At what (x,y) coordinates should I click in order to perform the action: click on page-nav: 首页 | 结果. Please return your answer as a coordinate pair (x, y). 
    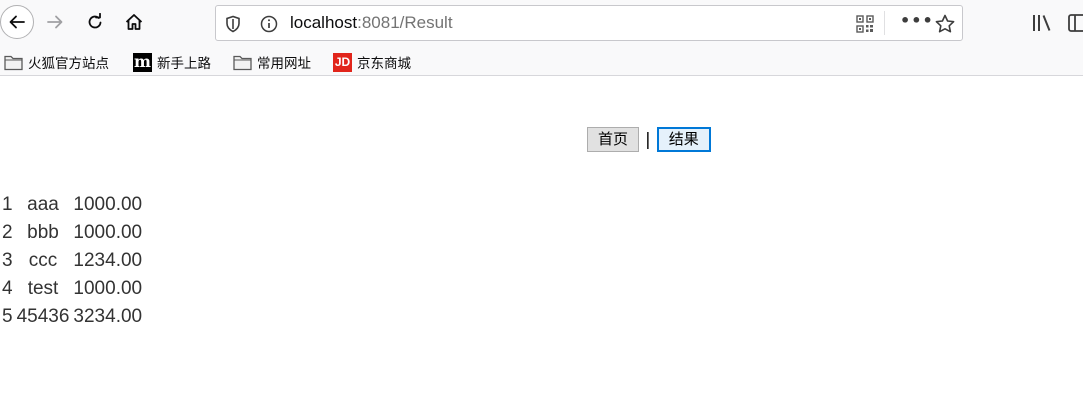
    Looking at the image, I should click on (649, 139).